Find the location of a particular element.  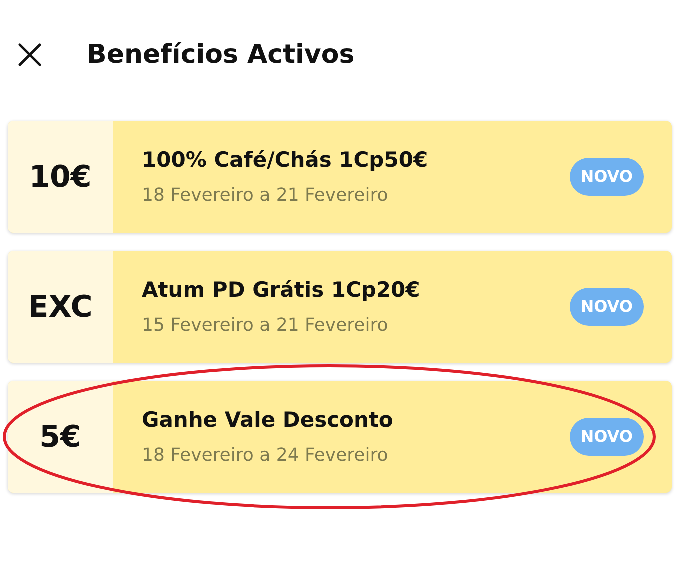

benefit-dates: 15 Fevereiro a 21 Fevereiro is located at coordinates (266, 326).